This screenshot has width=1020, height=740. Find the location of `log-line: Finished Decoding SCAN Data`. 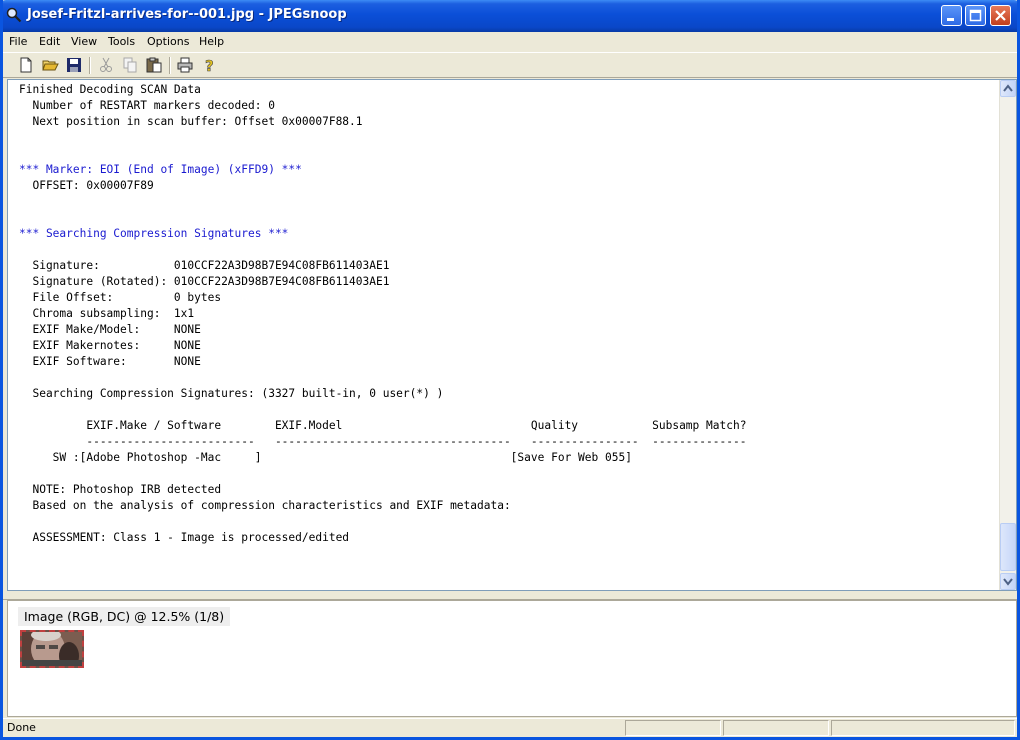

log-line: Finished Decoding SCAN Data is located at coordinates (110, 89).